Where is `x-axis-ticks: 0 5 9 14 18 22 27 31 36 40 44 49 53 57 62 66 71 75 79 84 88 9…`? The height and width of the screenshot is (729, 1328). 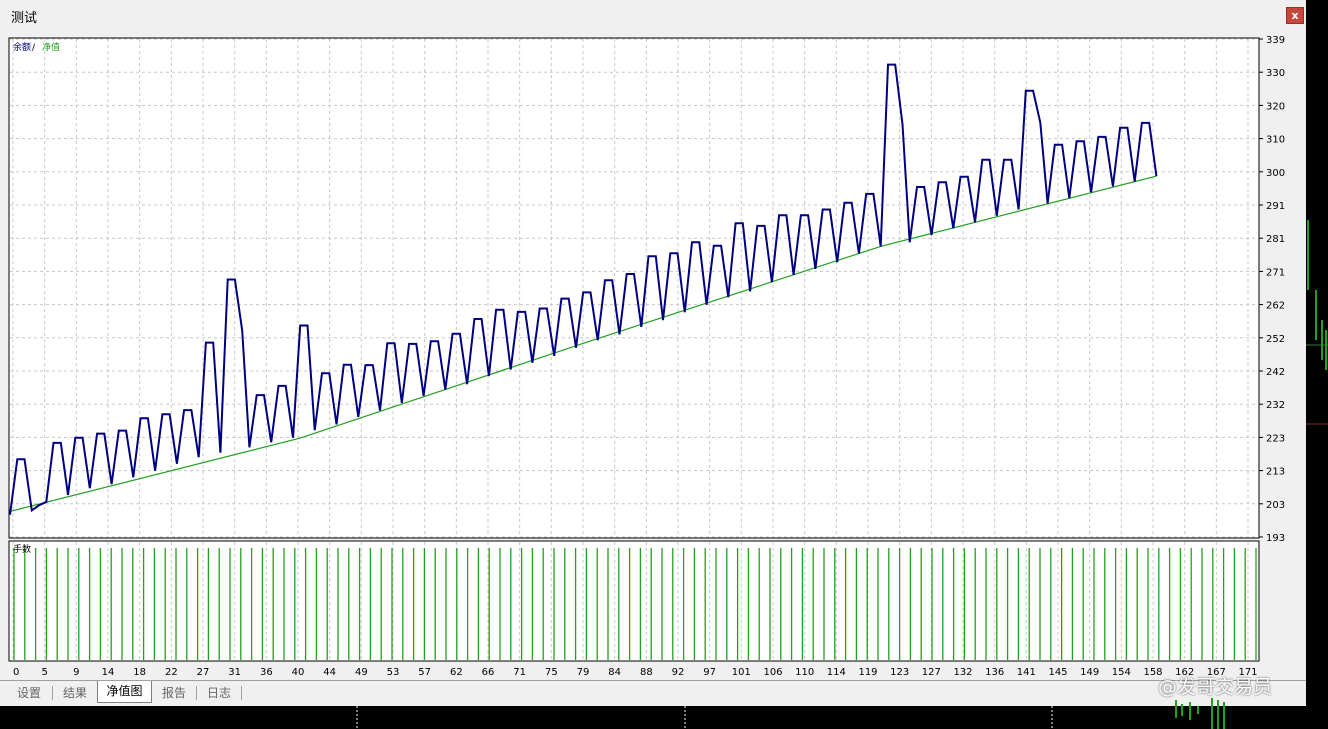
x-axis-ticks: 0 5 9 14 18 22 27 31 36 40 44 49 53 57 62 66 71 75 79 84 88 9… is located at coordinates (635, 672).